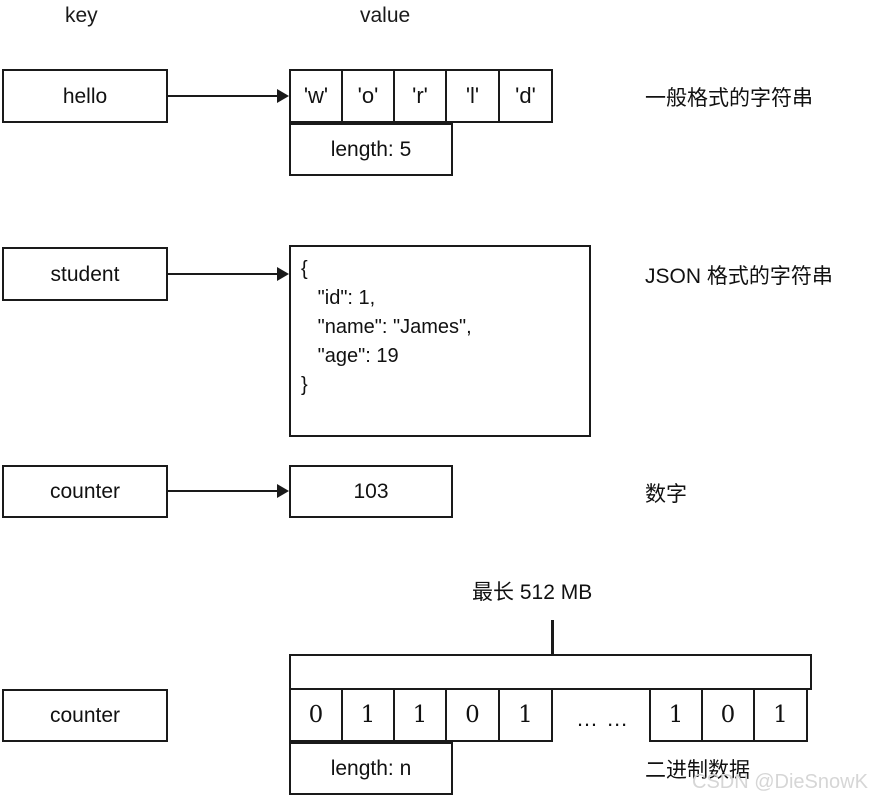 The image size is (887, 800). Describe the element at coordinates (283, 96) in the screenshot. I see `arrow-head-hello` at that location.